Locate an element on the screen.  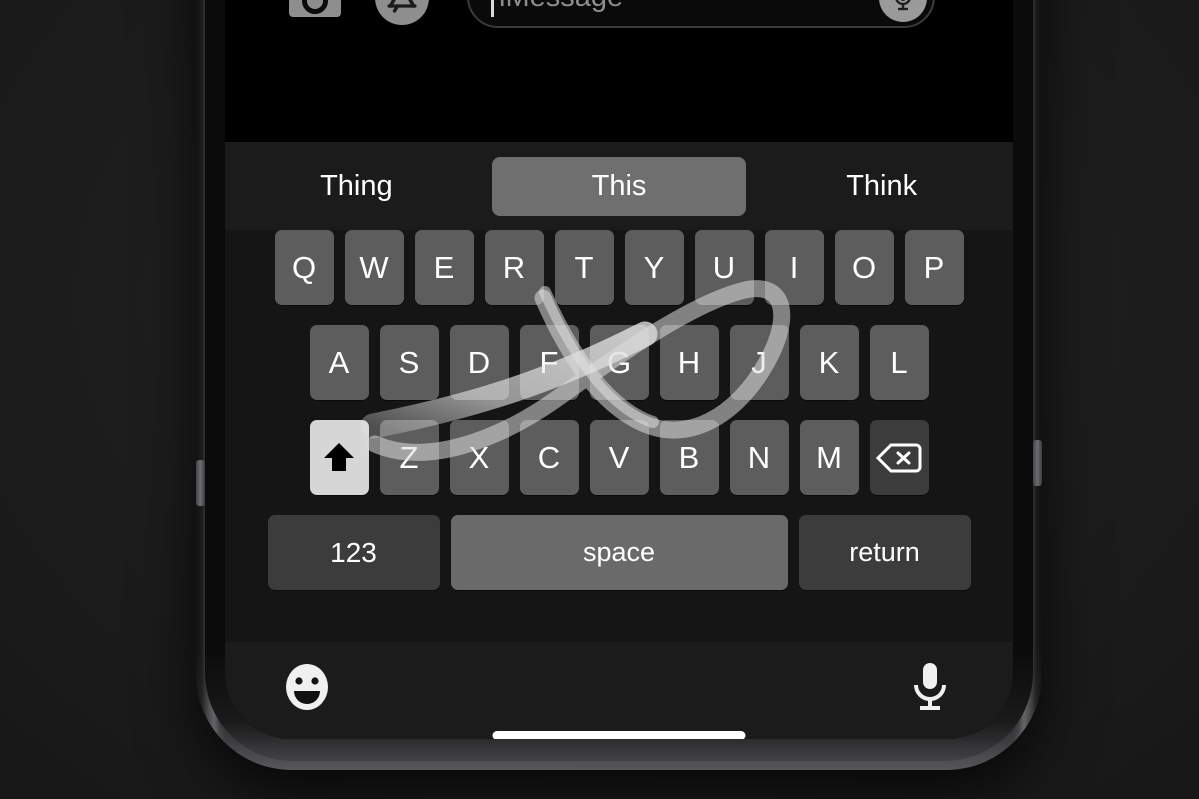
backspace-key is located at coordinates (899, 457).